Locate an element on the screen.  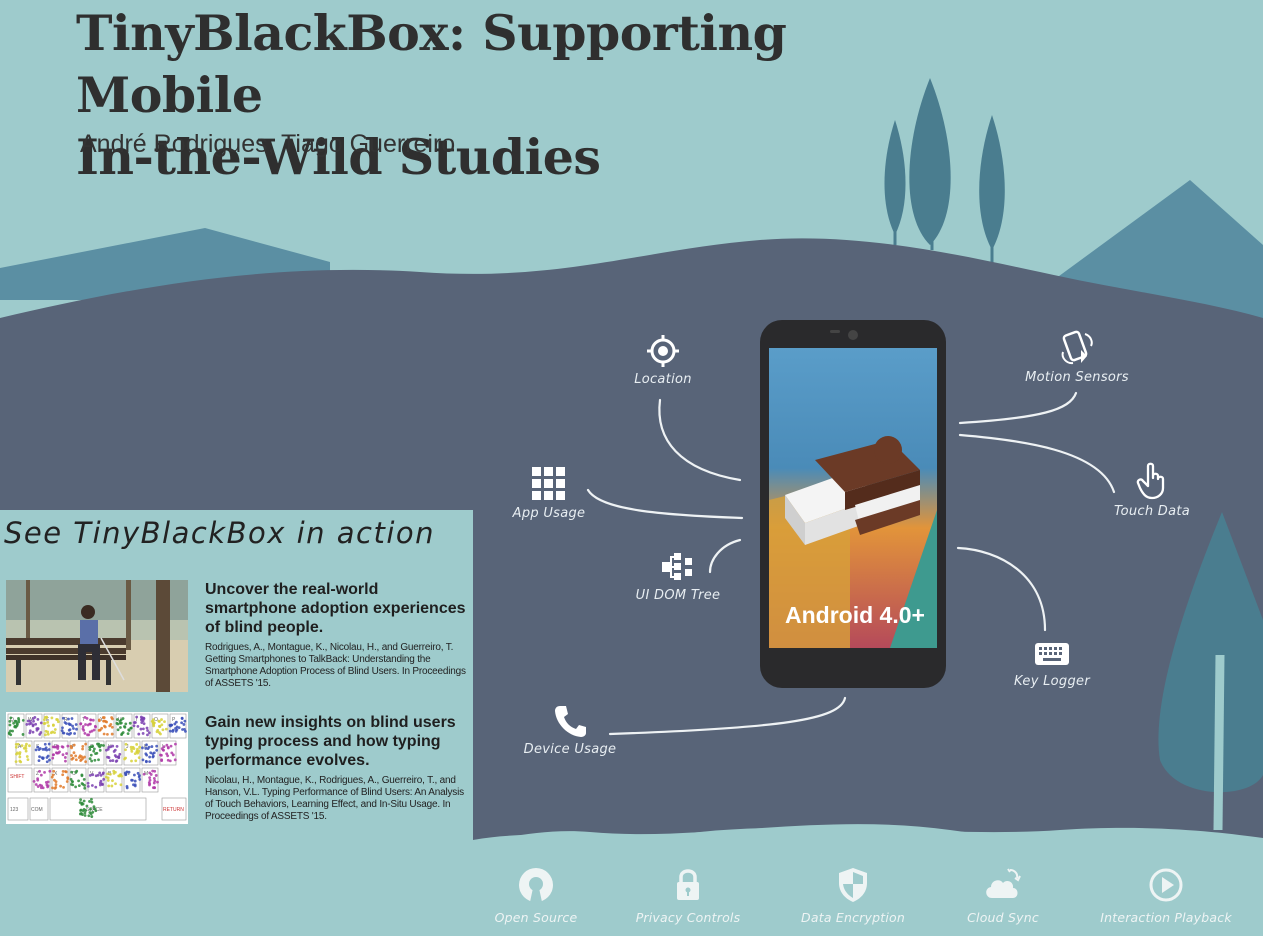
bottom-cloud-sync: Cloud Sync is located at coordinates (1003, 895).